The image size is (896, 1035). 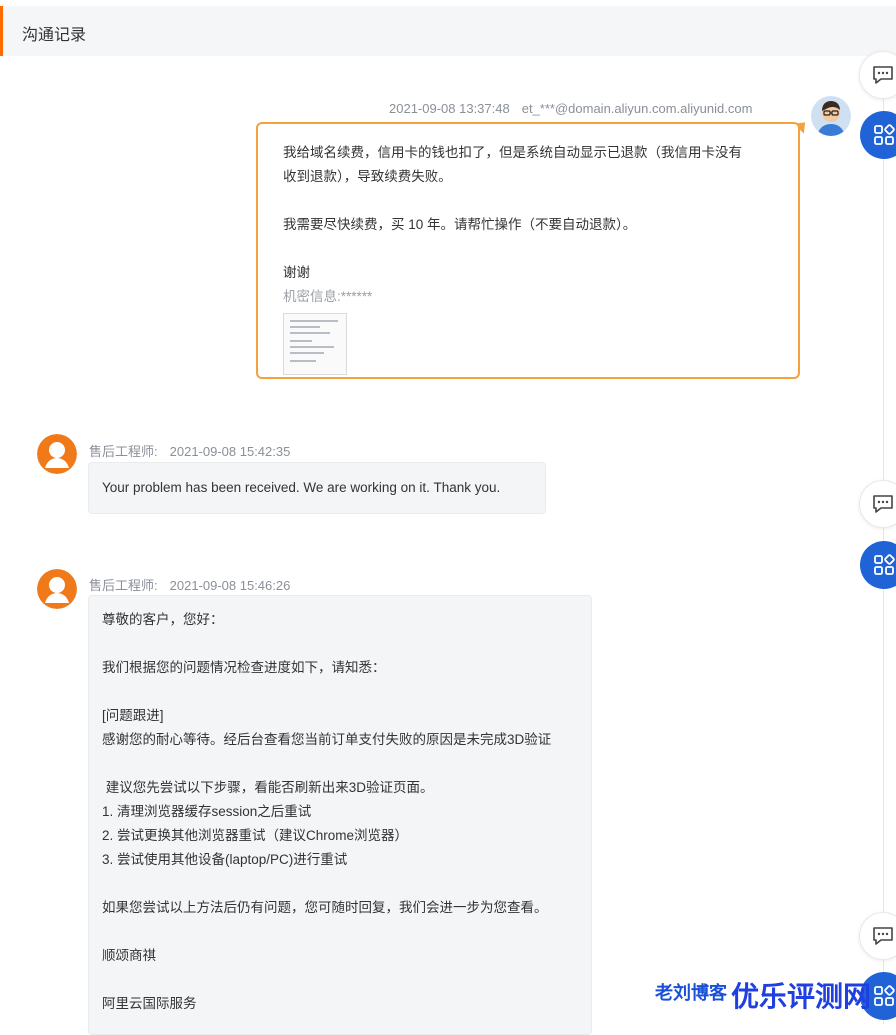 I want to click on message-line: 顺颂商祺, so click(x=129, y=955).